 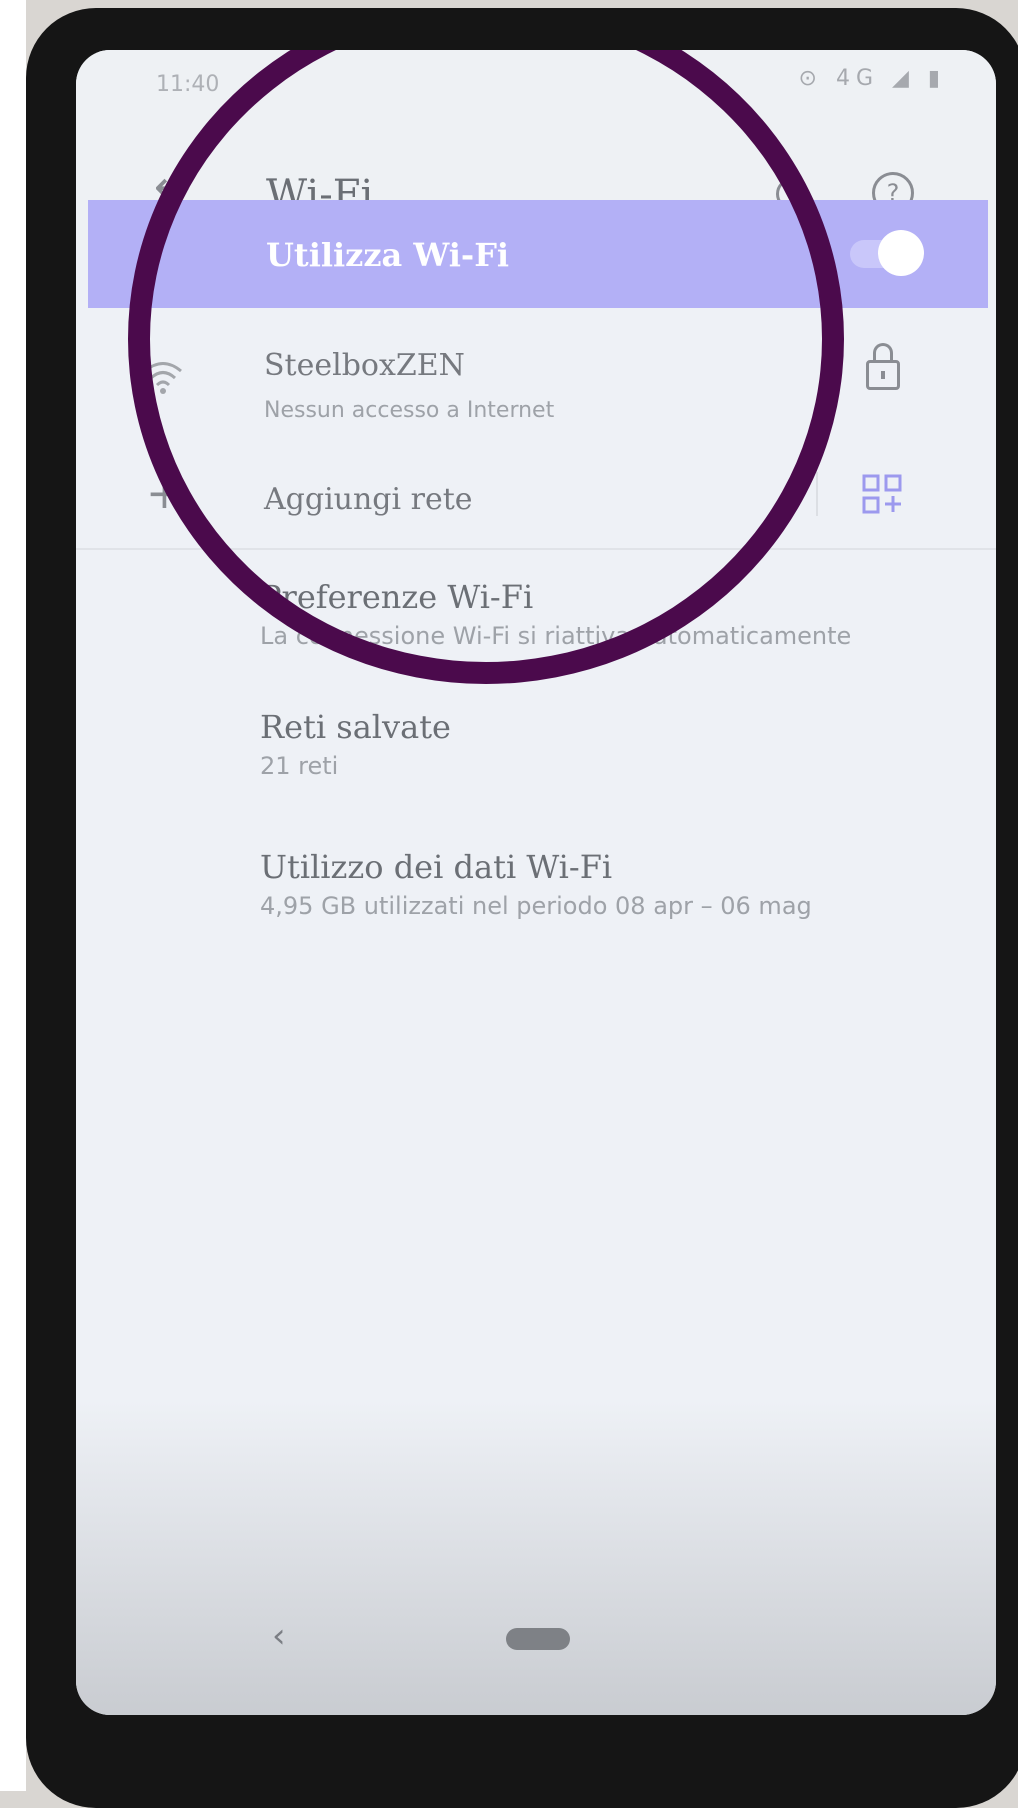 I want to click on qr-code-scan-icon, so click(x=882, y=494).